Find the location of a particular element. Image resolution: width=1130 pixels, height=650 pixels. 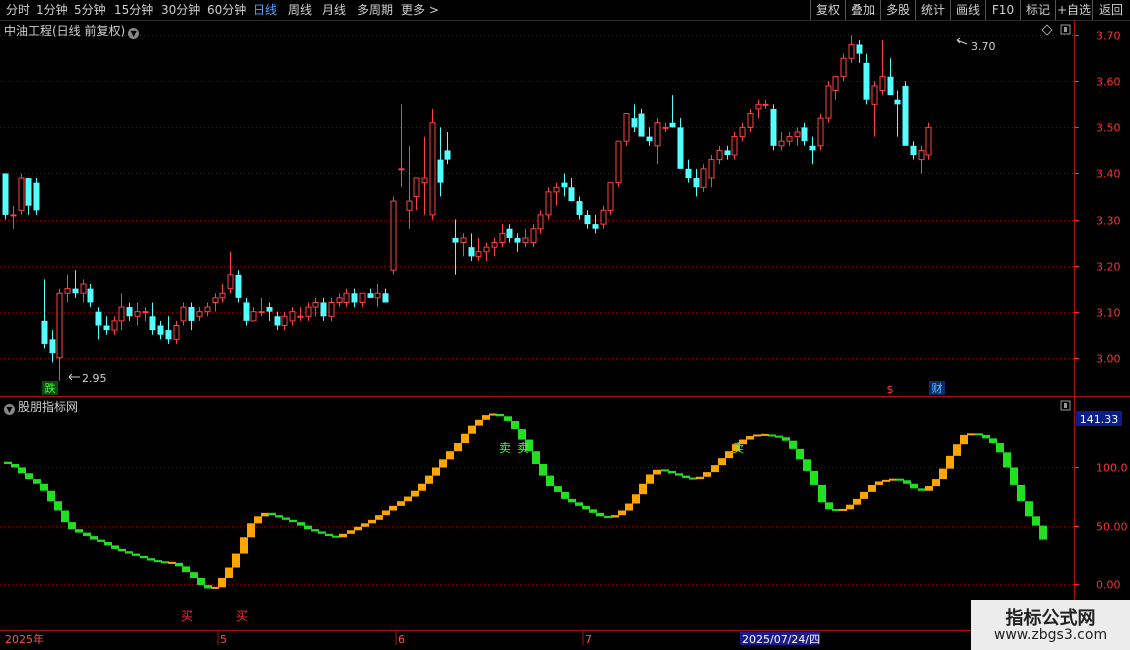

indicator-tick-label: 0.00 is located at coordinates (1108, 585).